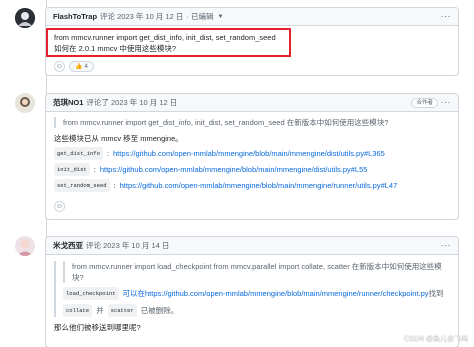 This screenshot has width=474, height=347. What do you see at coordinates (72, 169) in the screenshot?
I see `inline-code: init_dist` at bounding box center [72, 169].